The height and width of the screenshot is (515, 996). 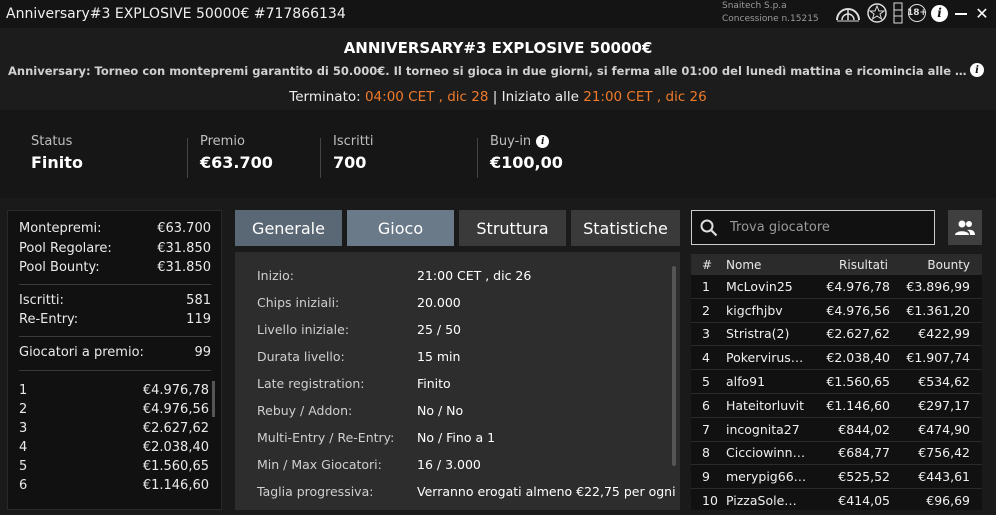 I want to click on table-row: 2 kigcfhjbv €4.976,56 €1.361,20, so click(x=836, y=311).